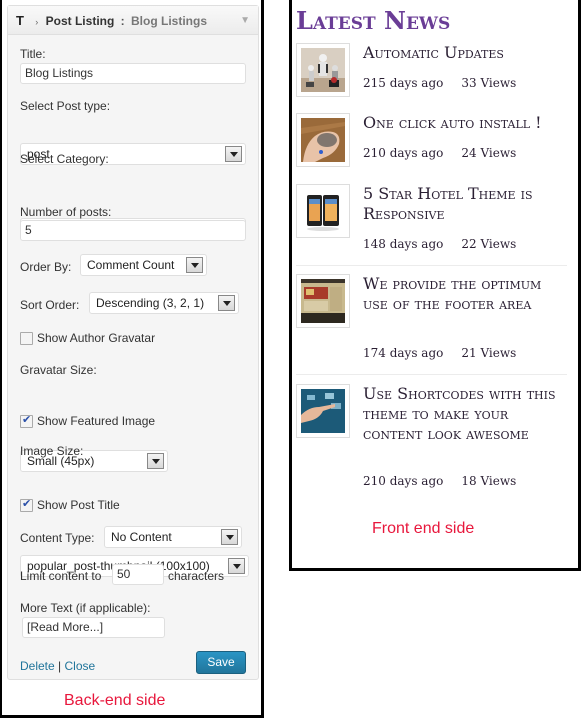  I want to click on num-posts-label: Number of posts:, so click(66, 212).